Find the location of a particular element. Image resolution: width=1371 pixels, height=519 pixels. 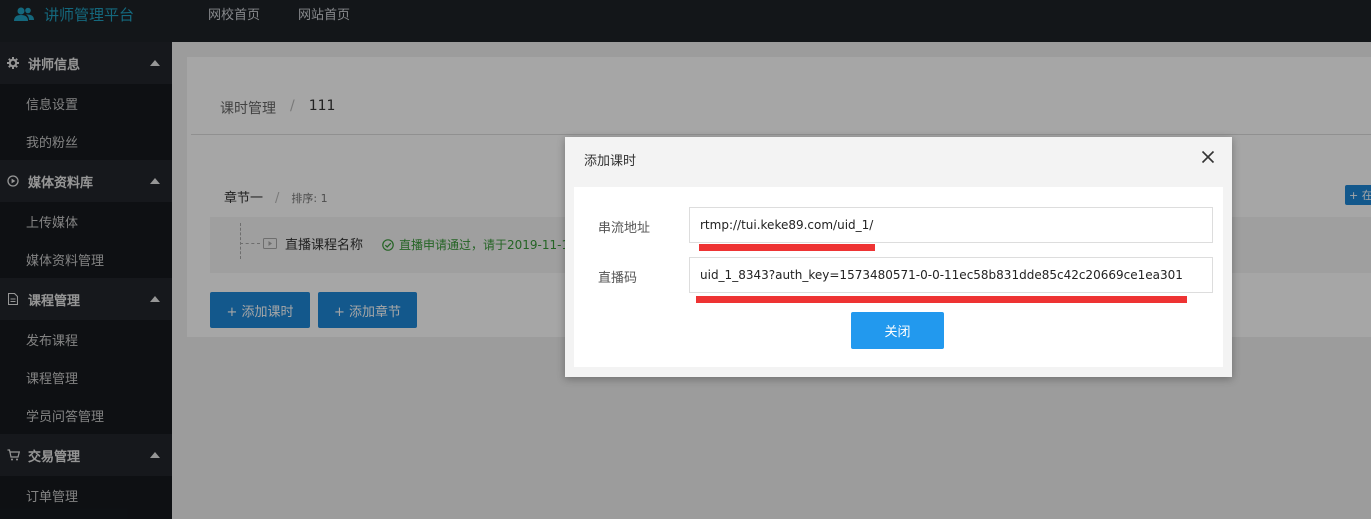

close-button: 关闭 is located at coordinates (897, 330).